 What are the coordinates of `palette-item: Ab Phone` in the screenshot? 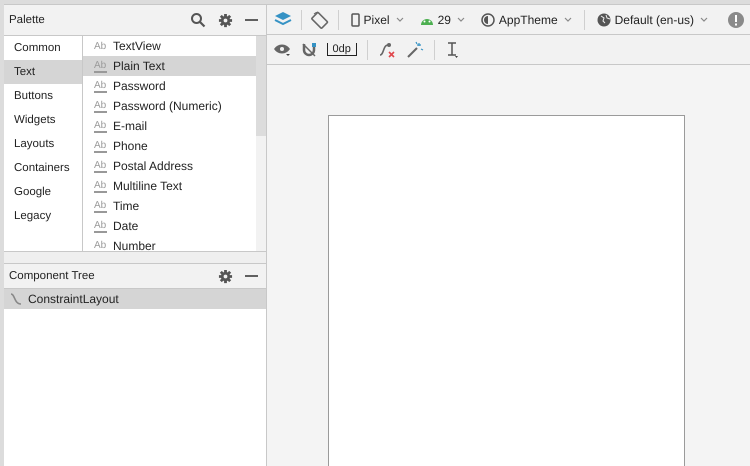 It's located at (169, 146).